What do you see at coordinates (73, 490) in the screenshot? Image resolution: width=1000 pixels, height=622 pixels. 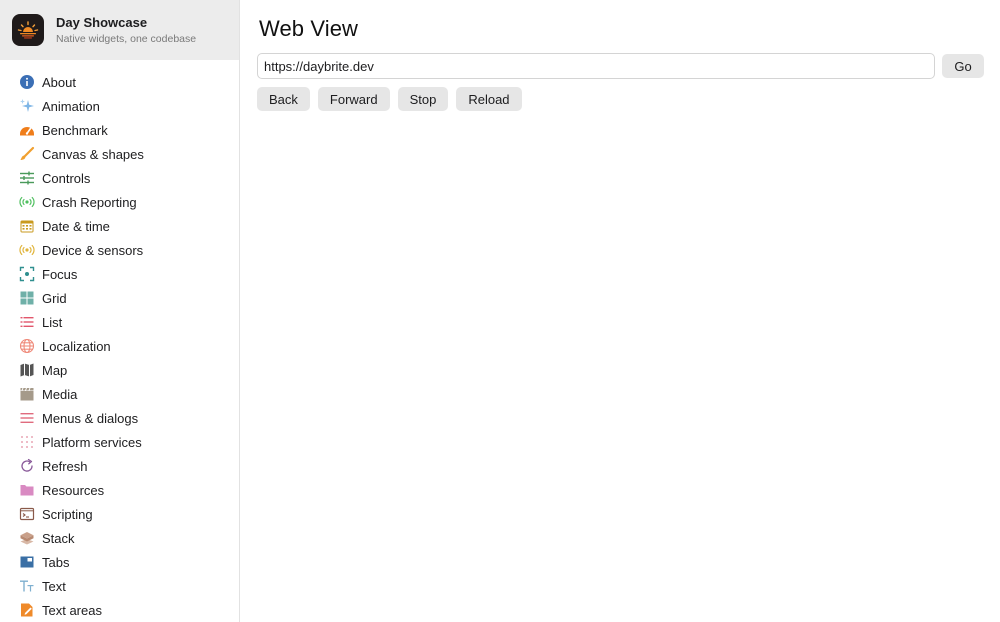 I see `sidebar-item-label: Resources` at bounding box center [73, 490].